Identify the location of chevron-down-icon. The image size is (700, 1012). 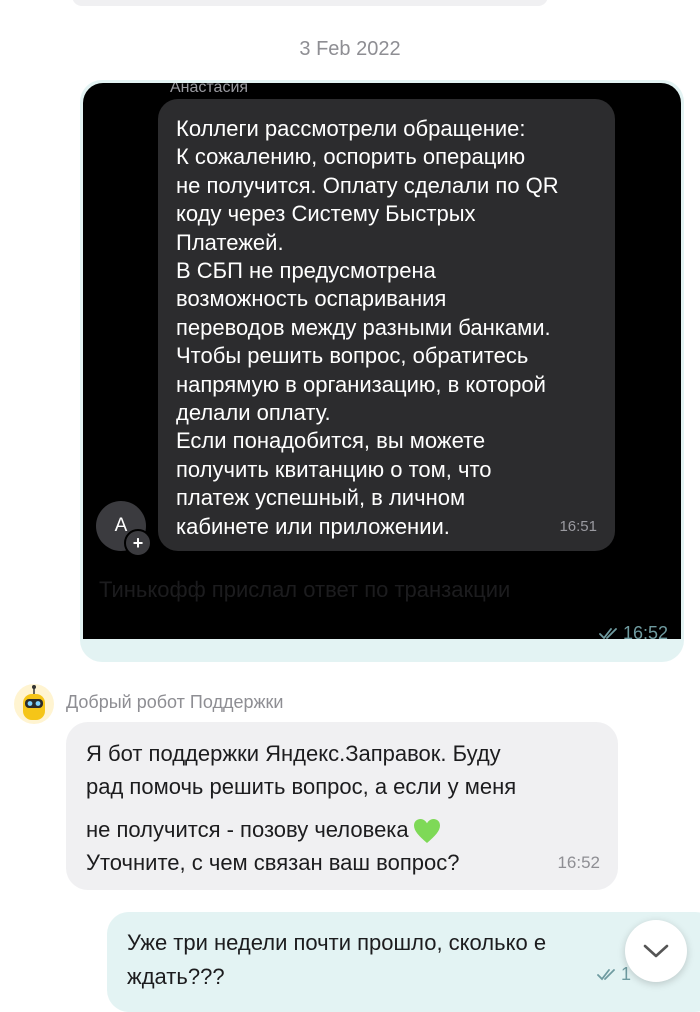
(656, 951).